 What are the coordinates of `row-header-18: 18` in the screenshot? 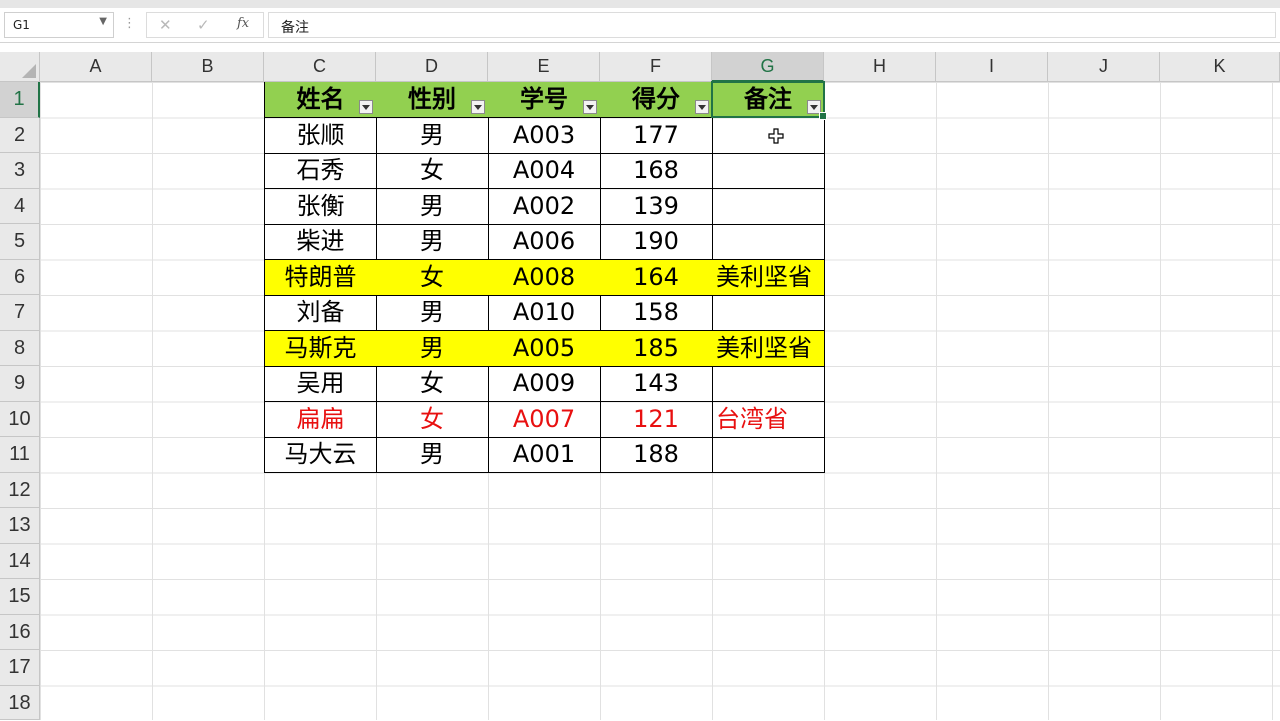 It's located at (20, 702).